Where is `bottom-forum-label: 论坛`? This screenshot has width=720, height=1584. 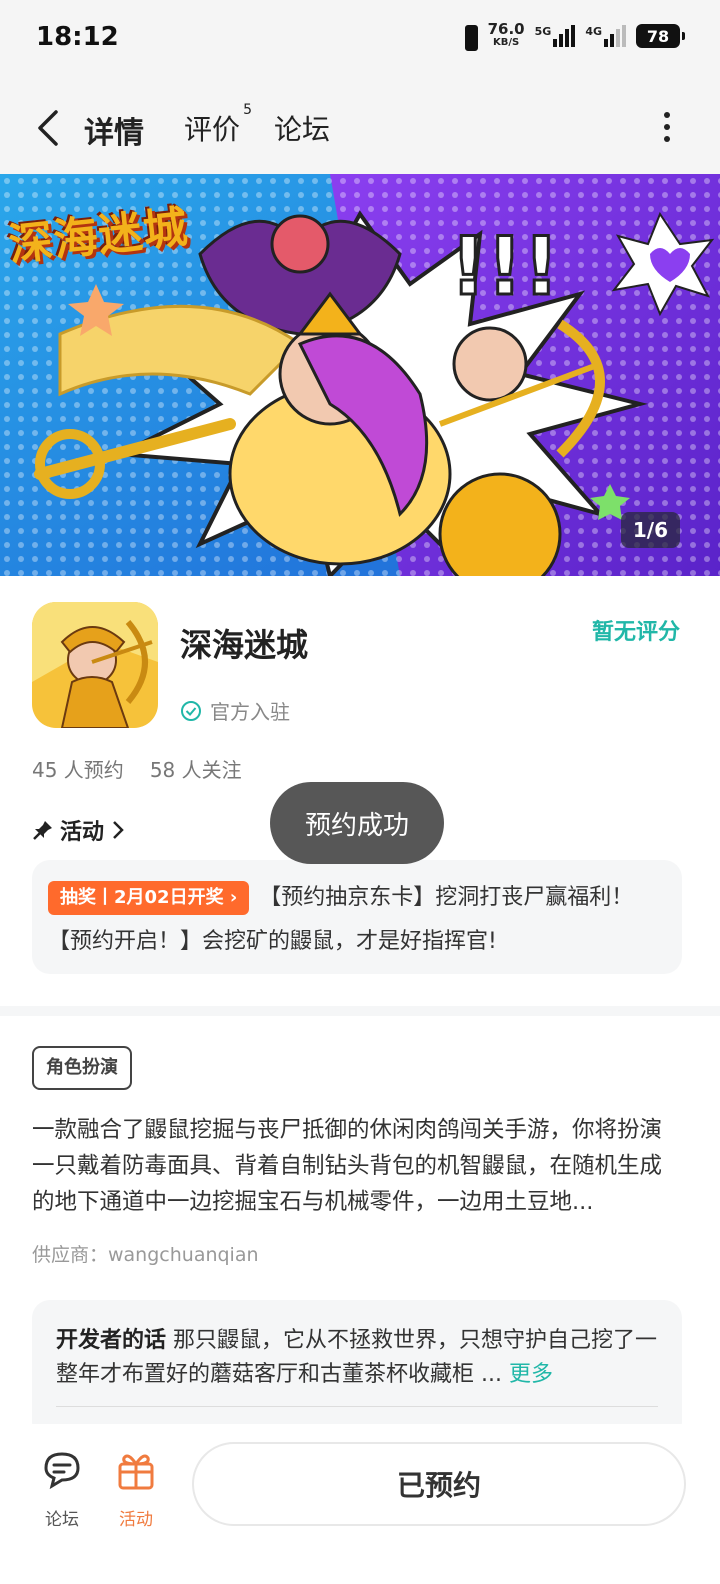 bottom-forum-label: 论坛 is located at coordinates (62, 1520).